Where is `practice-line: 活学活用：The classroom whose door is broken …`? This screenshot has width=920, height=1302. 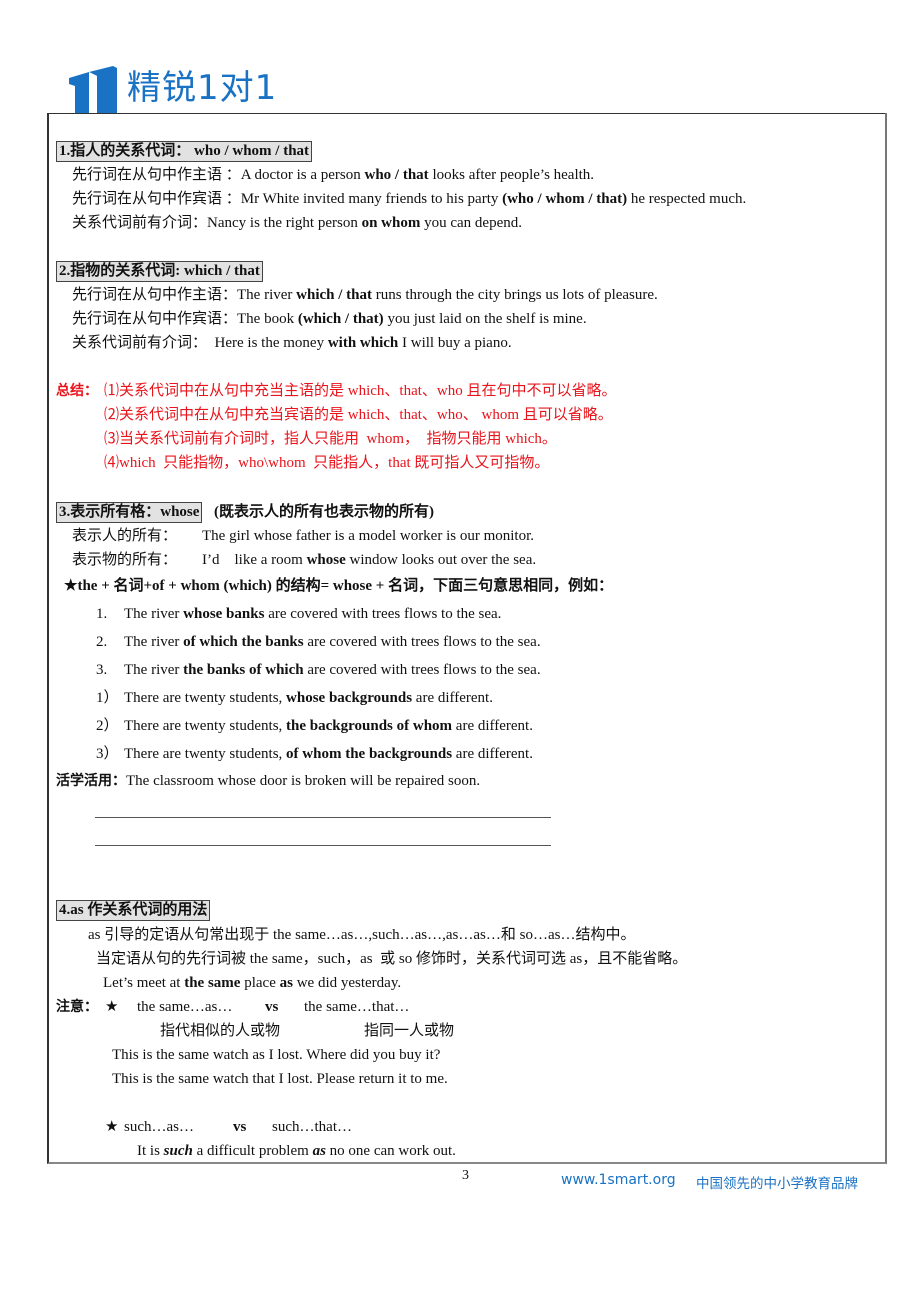 practice-line: 活学活用：The classroom whose door is broken … is located at coordinates (268, 781).